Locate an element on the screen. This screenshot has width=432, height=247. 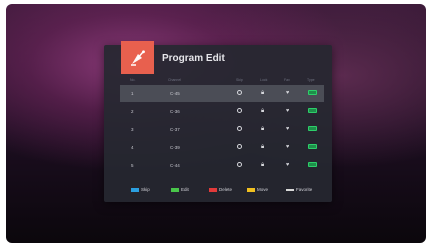
blue-key-icon is located at coordinates (135, 189).